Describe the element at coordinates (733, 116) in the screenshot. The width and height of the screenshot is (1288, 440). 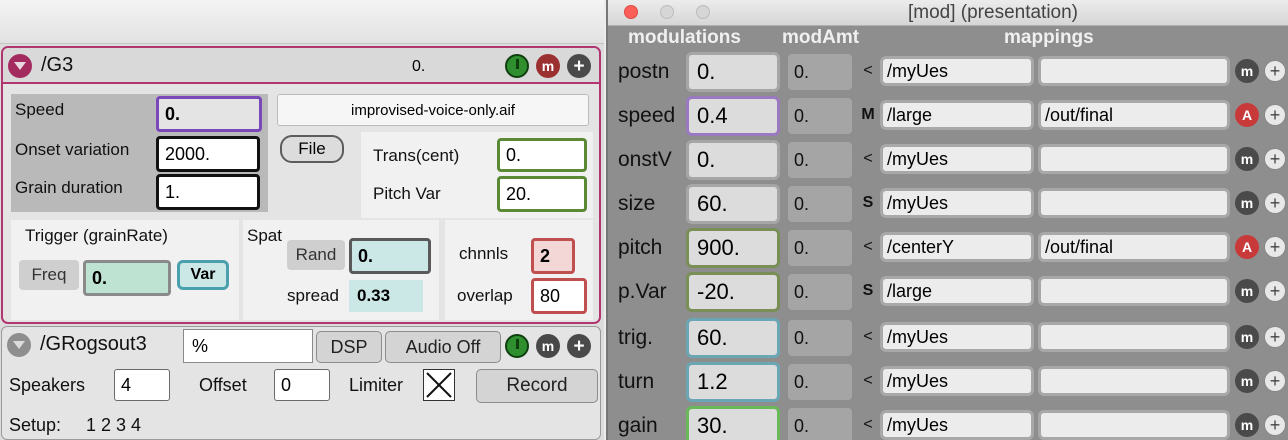
I see `mod-value-input: 0.4` at that location.